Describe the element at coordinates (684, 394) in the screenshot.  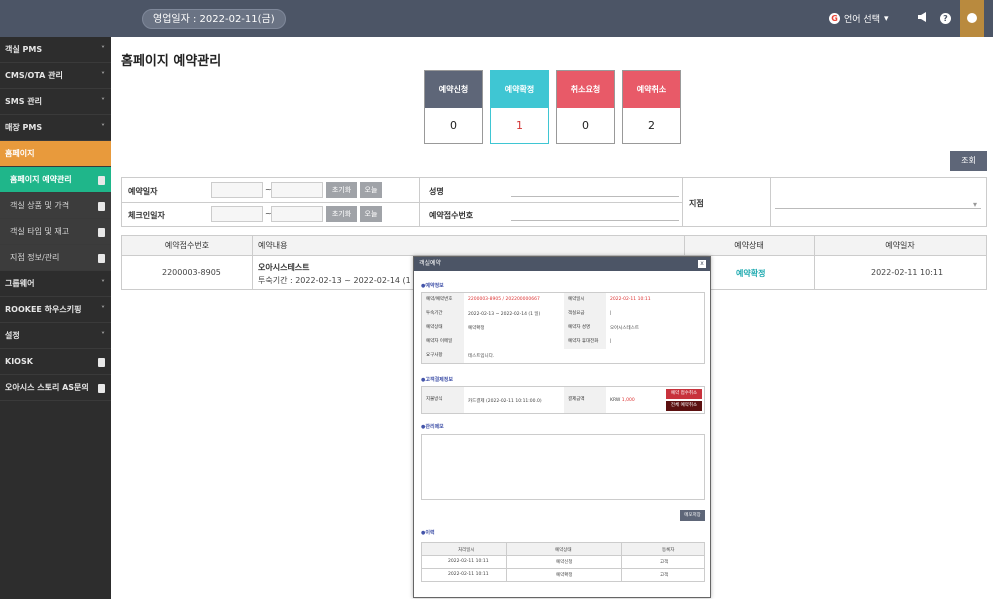
I see `cancel-reception-button: 예약 접수취소` at that location.